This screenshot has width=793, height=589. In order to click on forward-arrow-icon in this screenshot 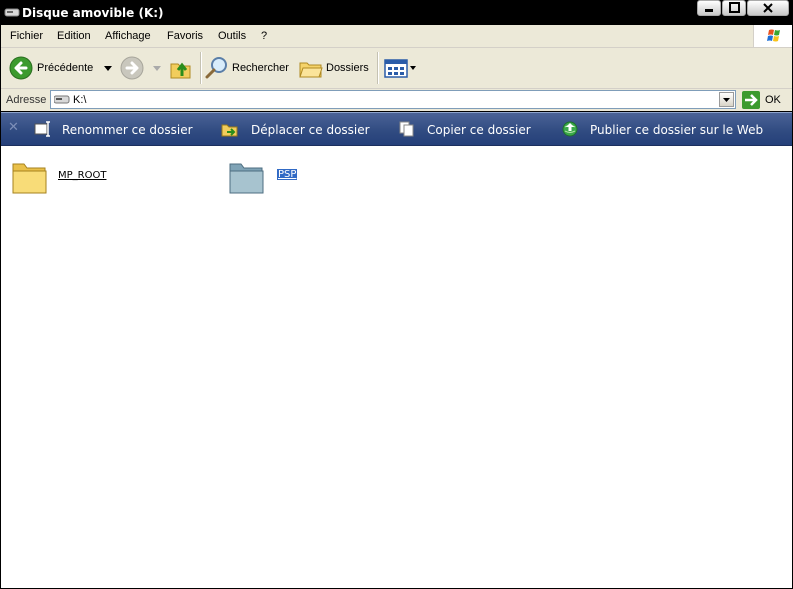, I will do `click(132, 68)`.